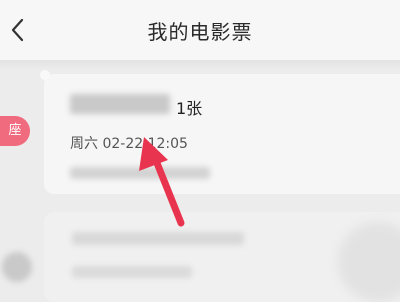 The height and width of the screenshot is (302, 400). Describe the element at coordinates (15, 131) in the screenshot. I see `seat-badge: 座` at that location.